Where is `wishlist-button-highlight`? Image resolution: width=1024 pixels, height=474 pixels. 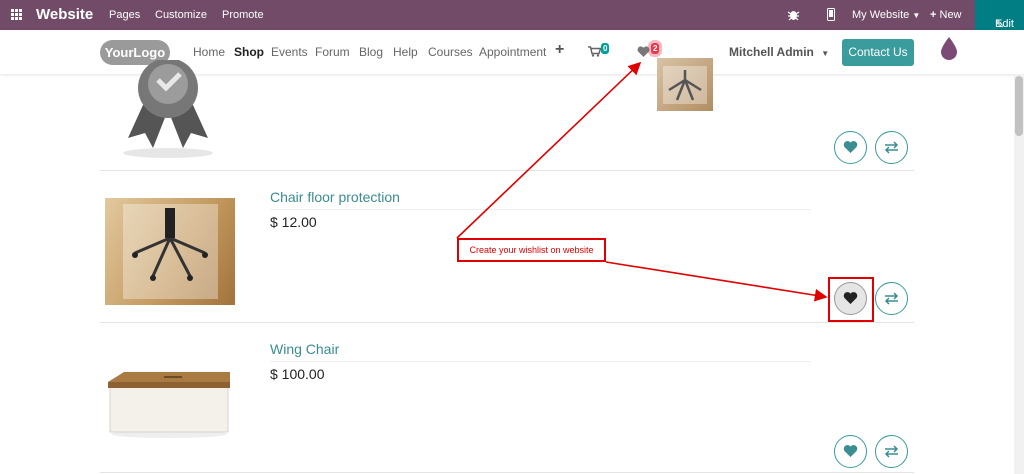
wishlist-button-highlight is located at coordinates (851, 299).